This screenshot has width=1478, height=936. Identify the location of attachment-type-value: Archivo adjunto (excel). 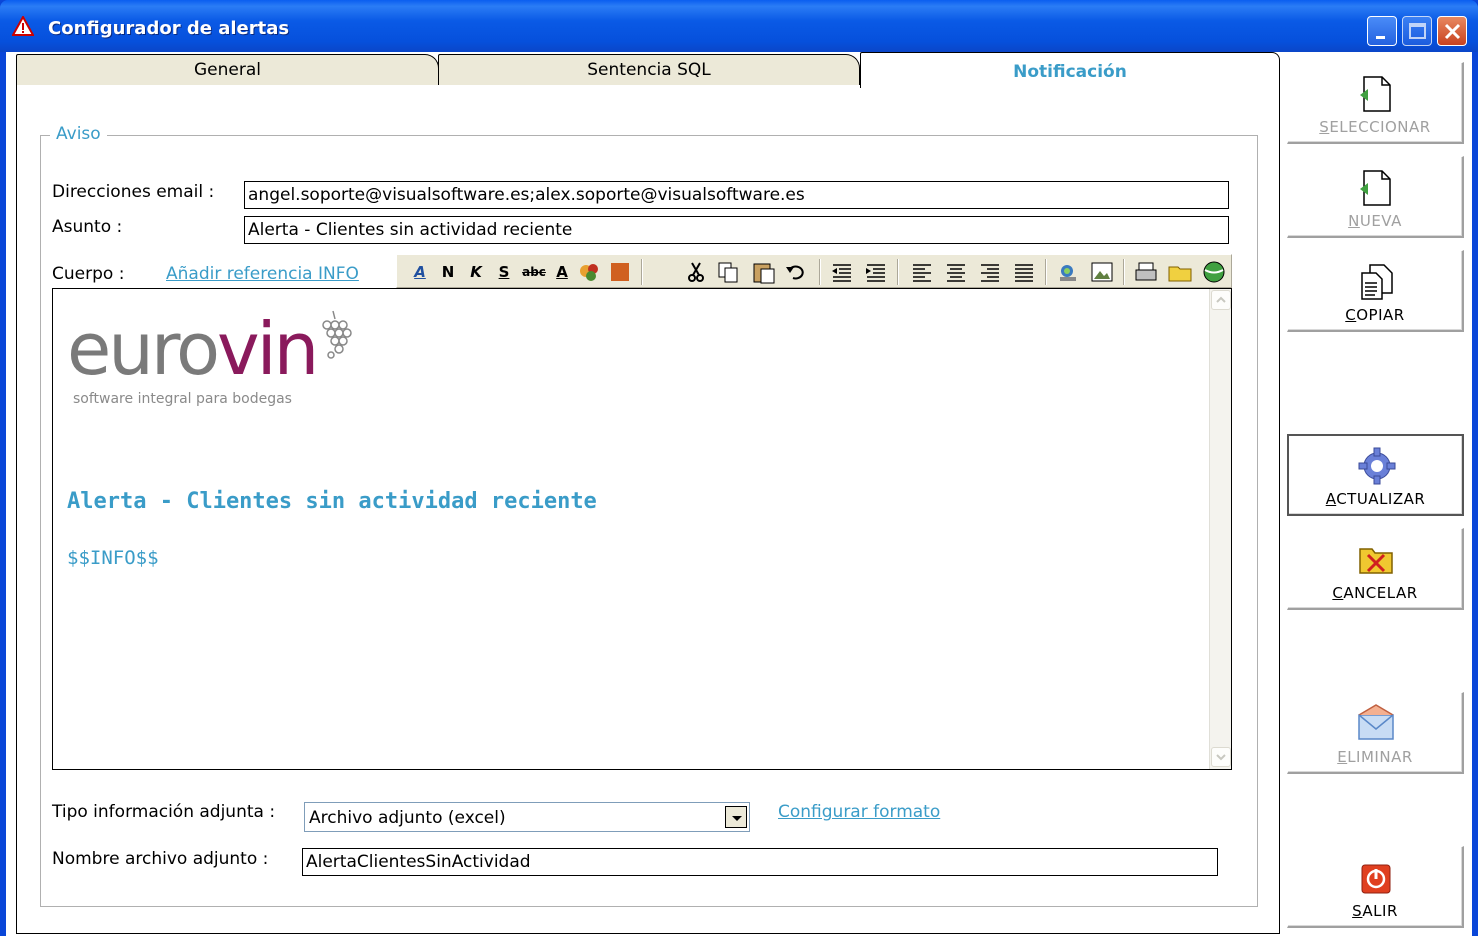
(407, 818).